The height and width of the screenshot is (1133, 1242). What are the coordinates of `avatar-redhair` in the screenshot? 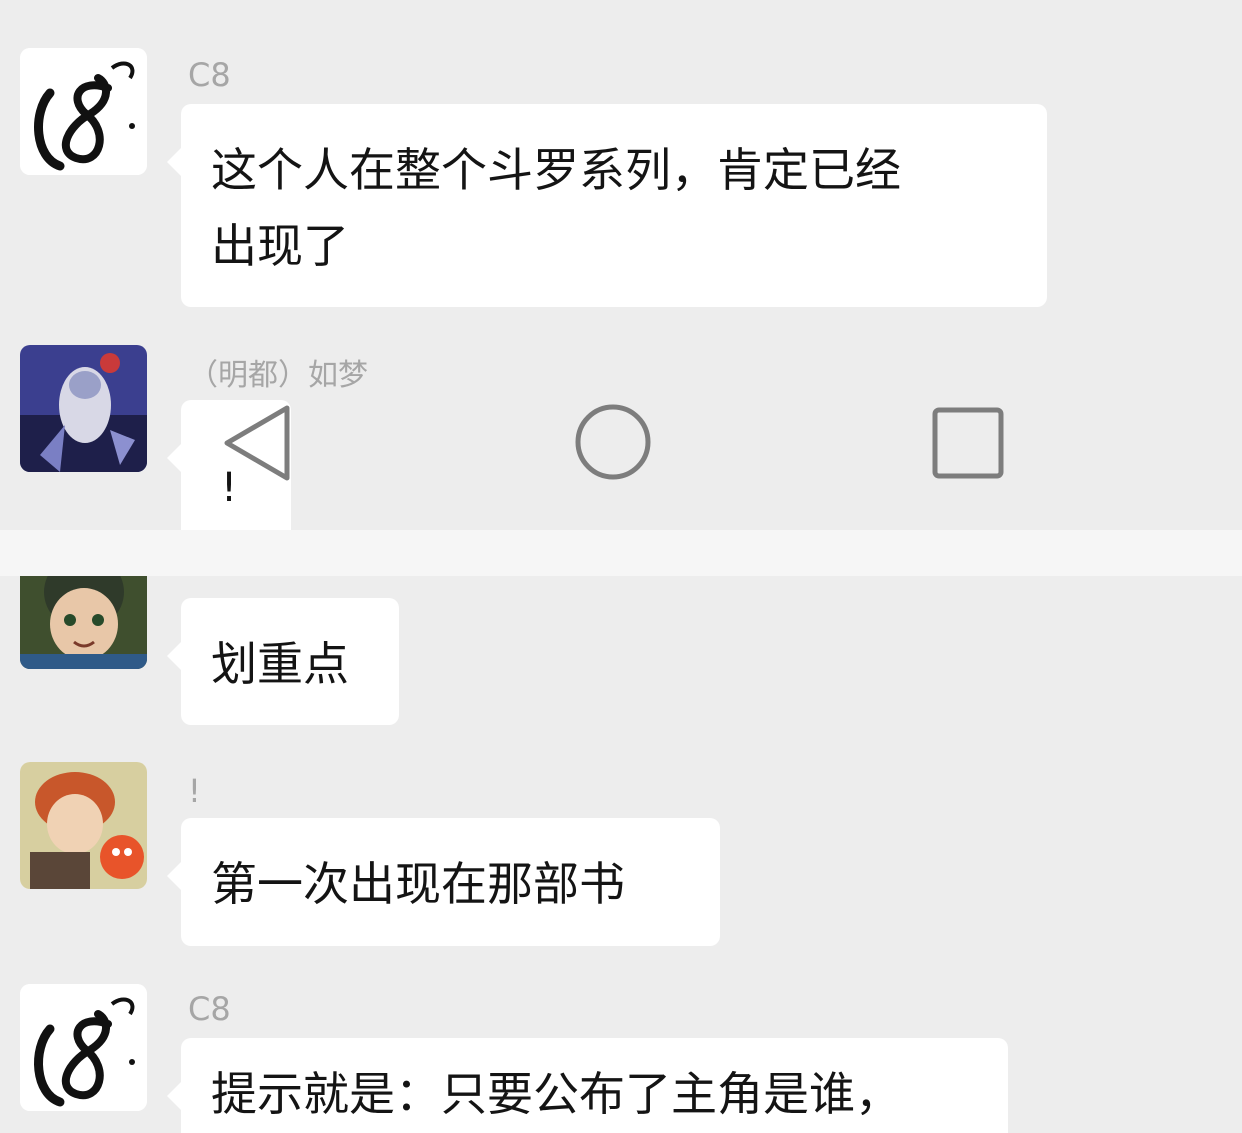 It's located at (83, 825).